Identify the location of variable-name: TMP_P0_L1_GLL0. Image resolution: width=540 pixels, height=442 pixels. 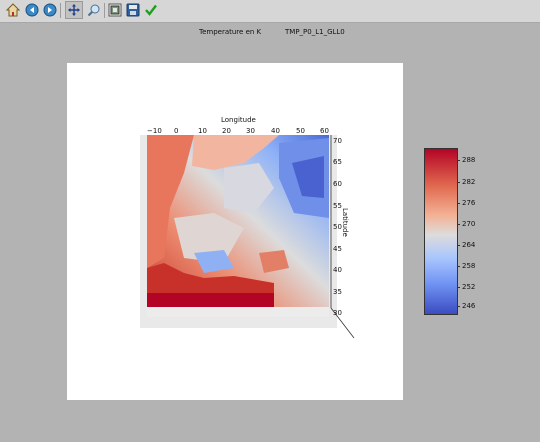
(315, 32).